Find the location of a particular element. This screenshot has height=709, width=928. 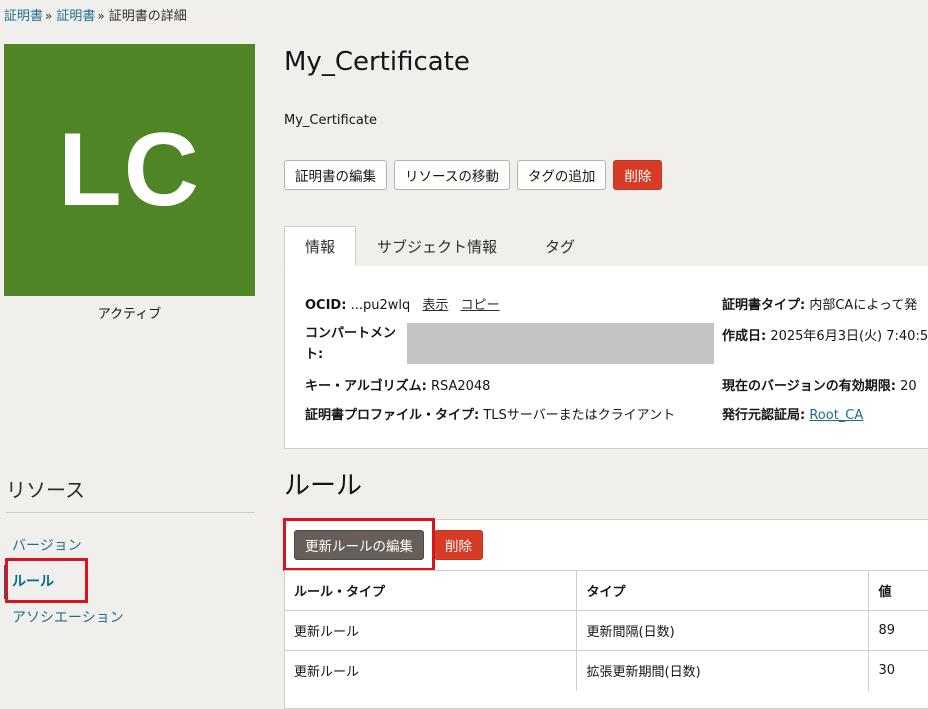

column-header-value: 値 is located at coordinates (897, 590).